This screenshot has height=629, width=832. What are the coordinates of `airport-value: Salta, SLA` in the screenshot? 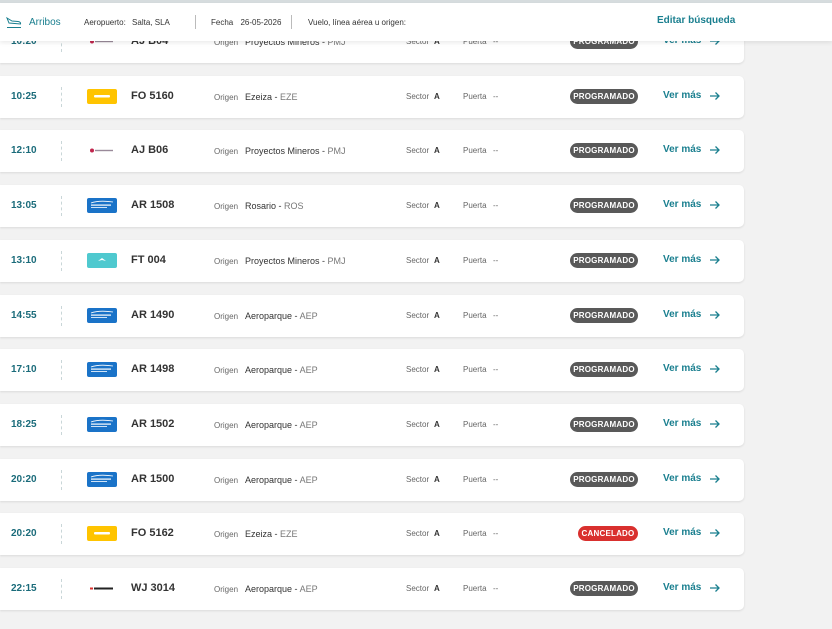 It's located at (151, 22).